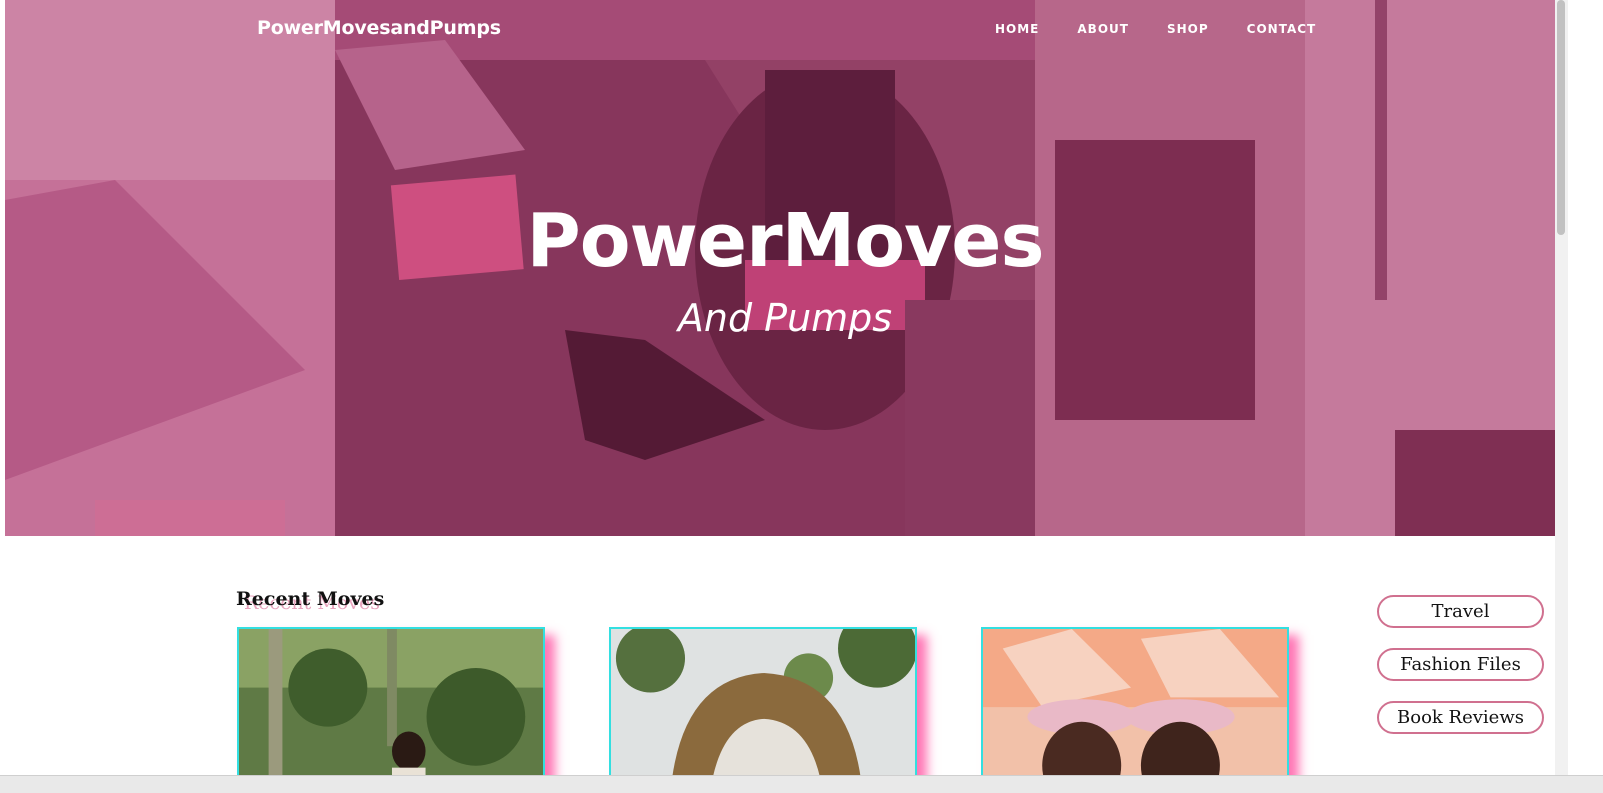 The image size is (1603, 793). I want to click on category-travel-button: Travel, so click(1460, 611).